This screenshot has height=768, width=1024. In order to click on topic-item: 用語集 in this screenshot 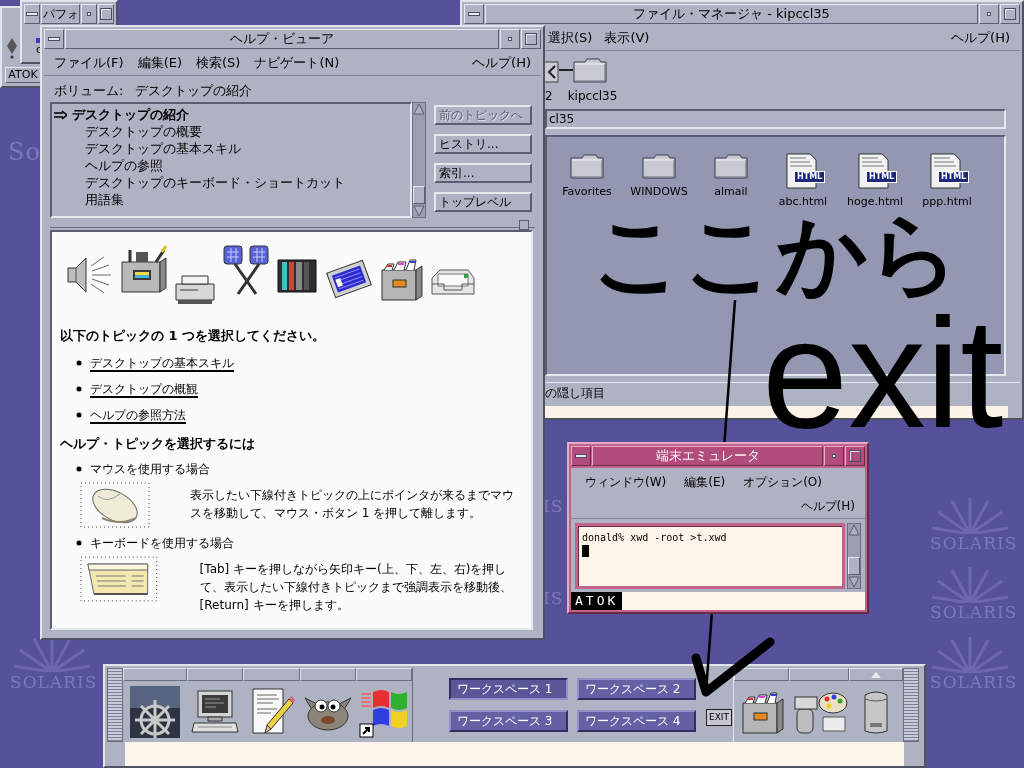, I will do `click(237, 200)`.